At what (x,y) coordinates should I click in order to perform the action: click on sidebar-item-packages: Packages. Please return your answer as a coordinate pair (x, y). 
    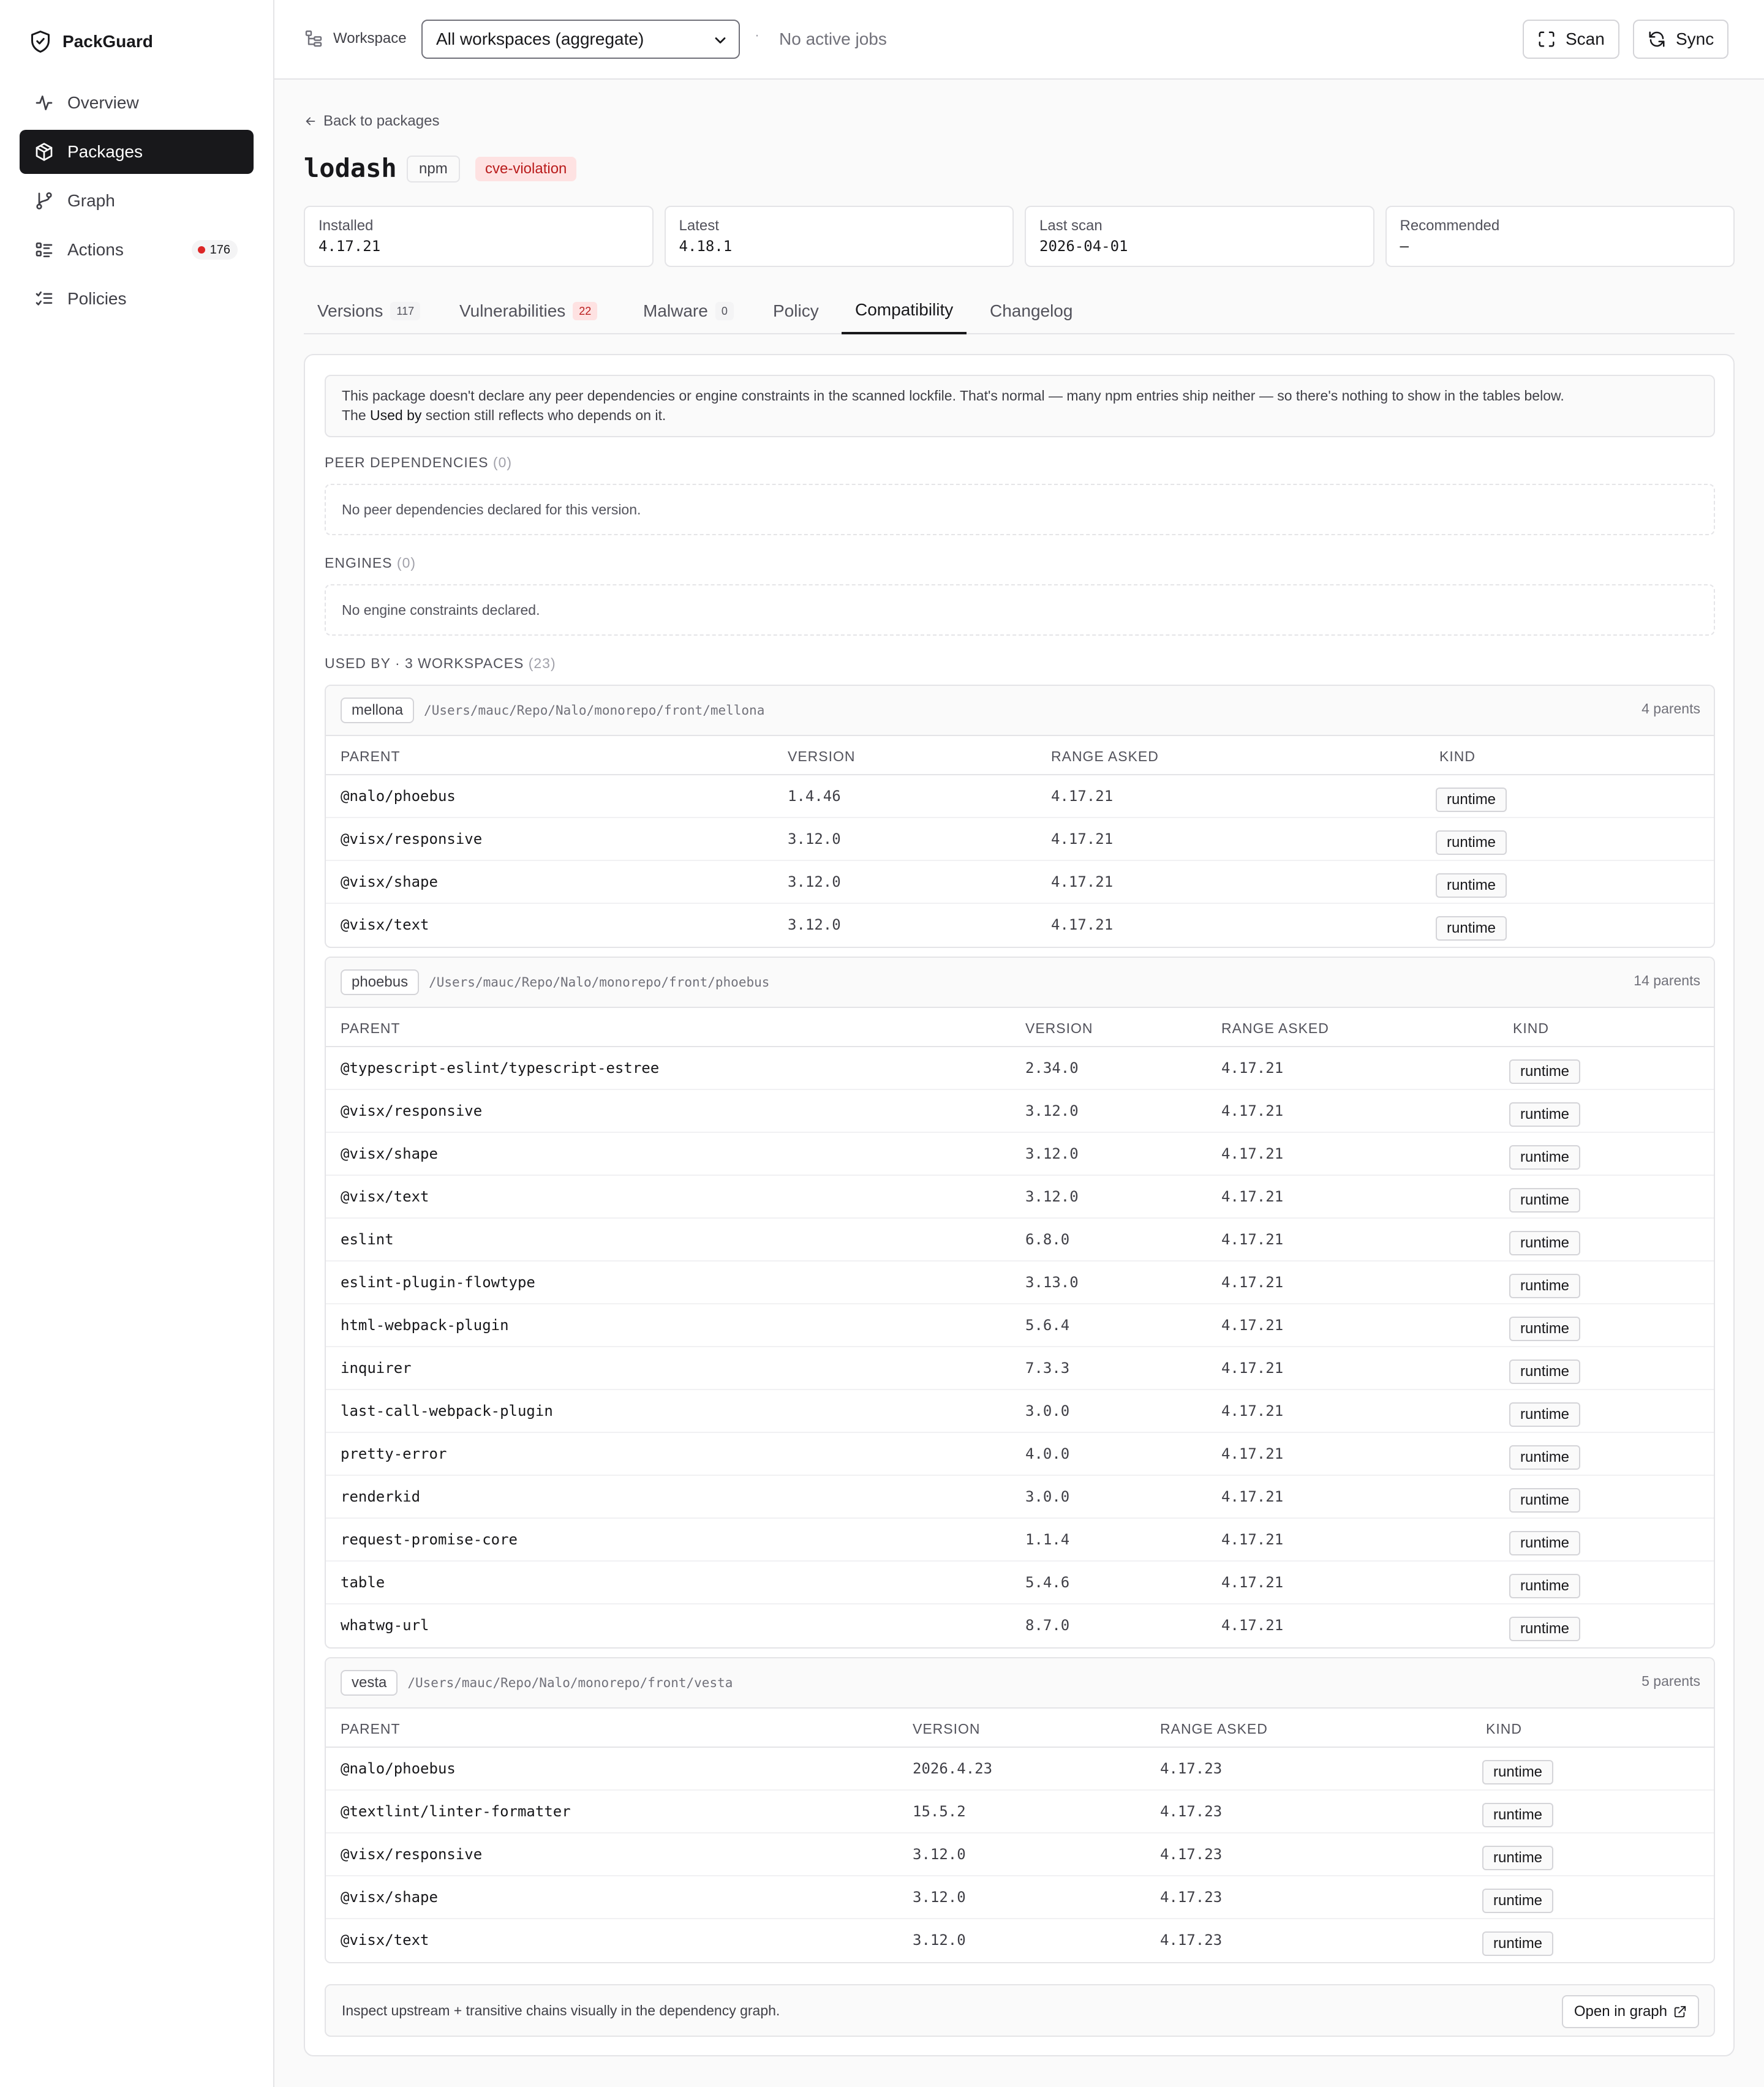
    Looking at the image, I should click on (137, 152).